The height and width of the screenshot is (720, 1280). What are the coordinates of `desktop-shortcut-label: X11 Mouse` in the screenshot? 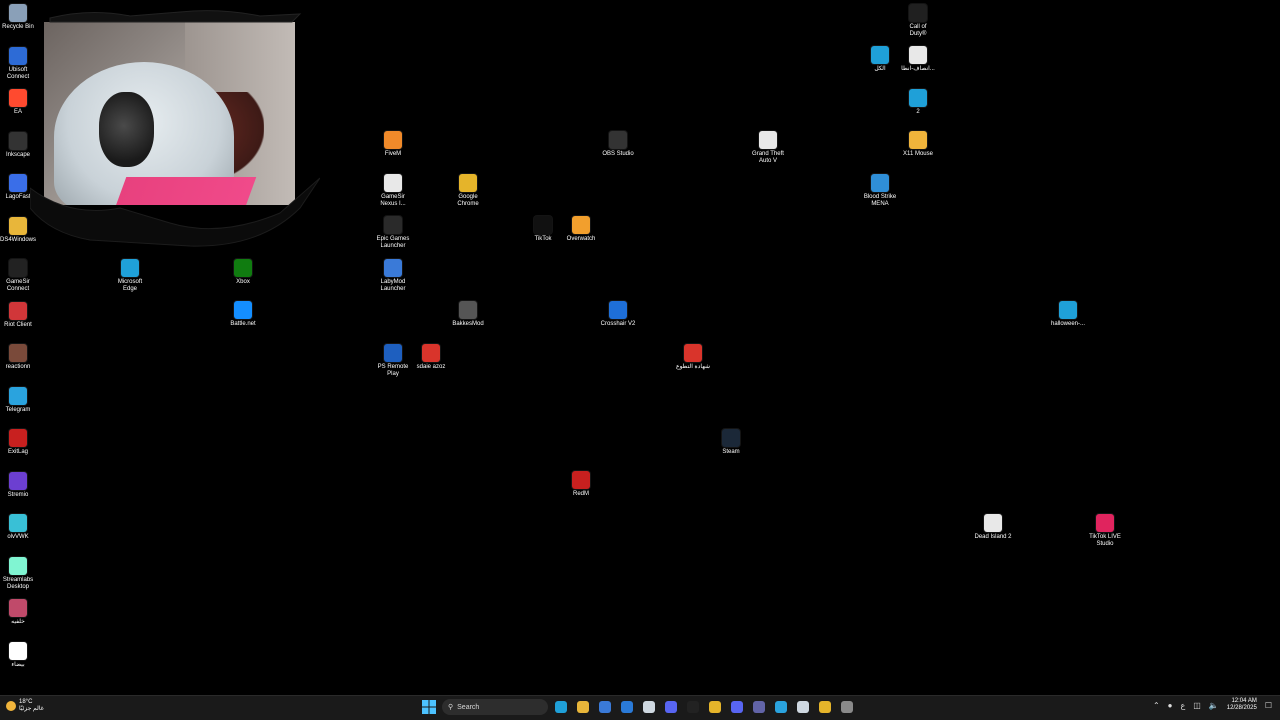 It's located at (918, 154).